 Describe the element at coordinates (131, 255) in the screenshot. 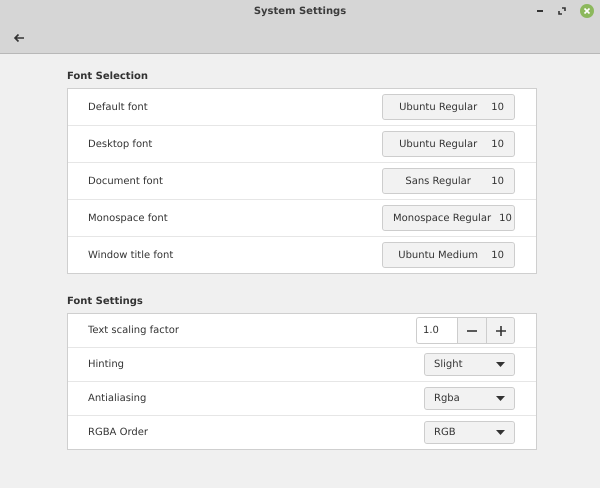

I see `setting-label: Window title font` at that location.